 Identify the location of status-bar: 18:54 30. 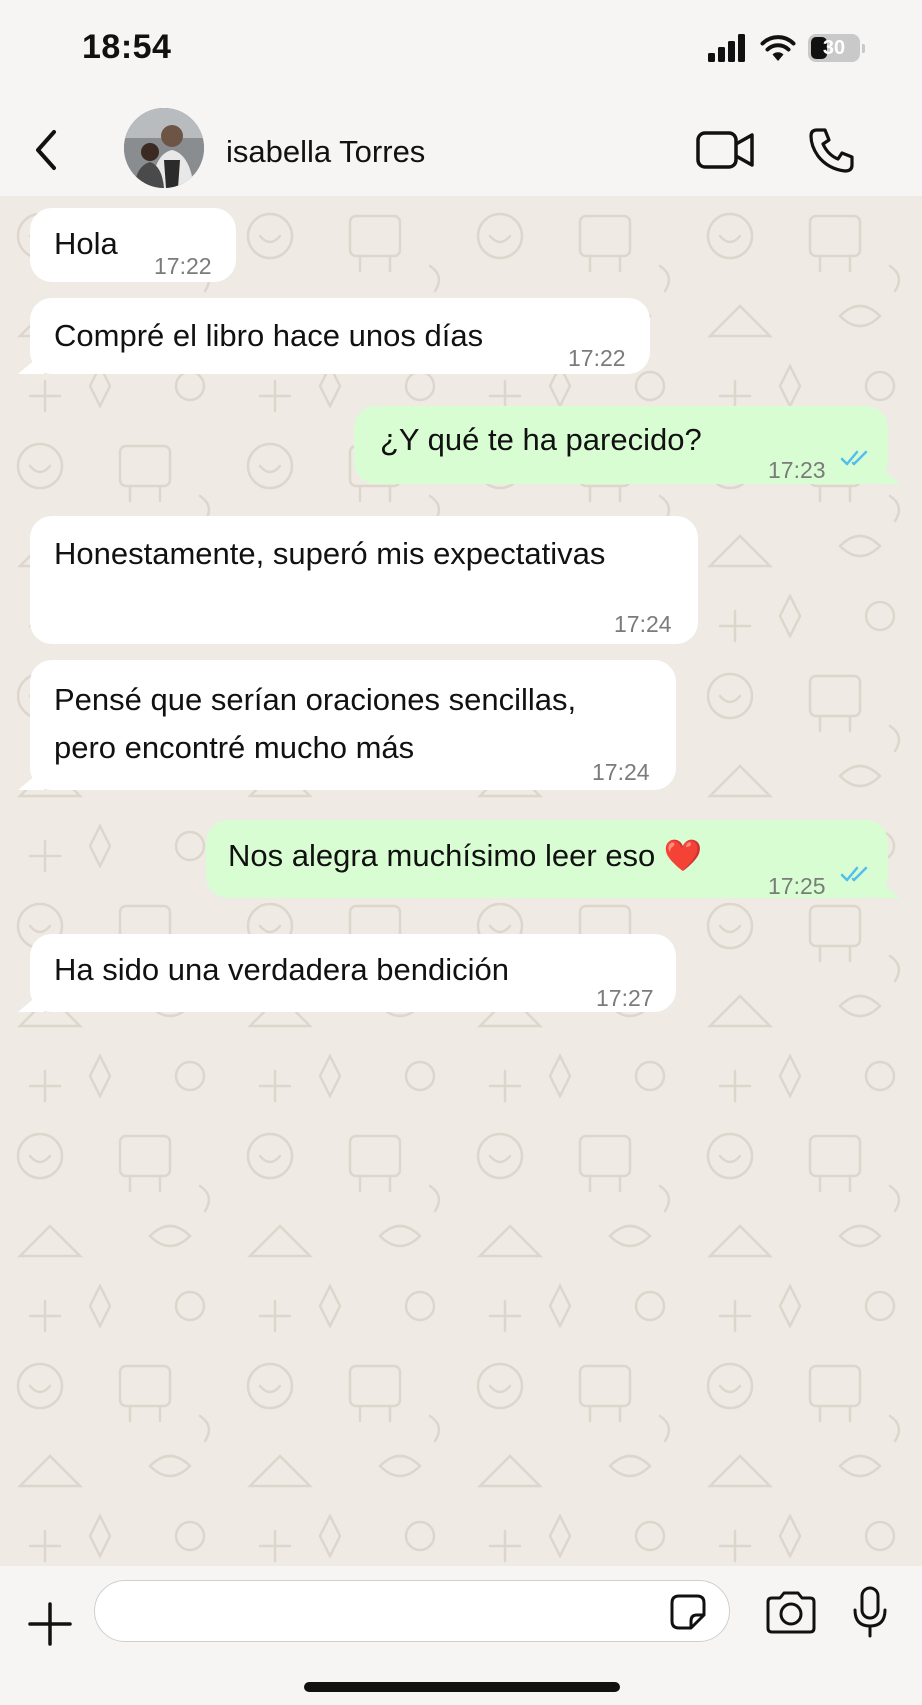
(461, 50).